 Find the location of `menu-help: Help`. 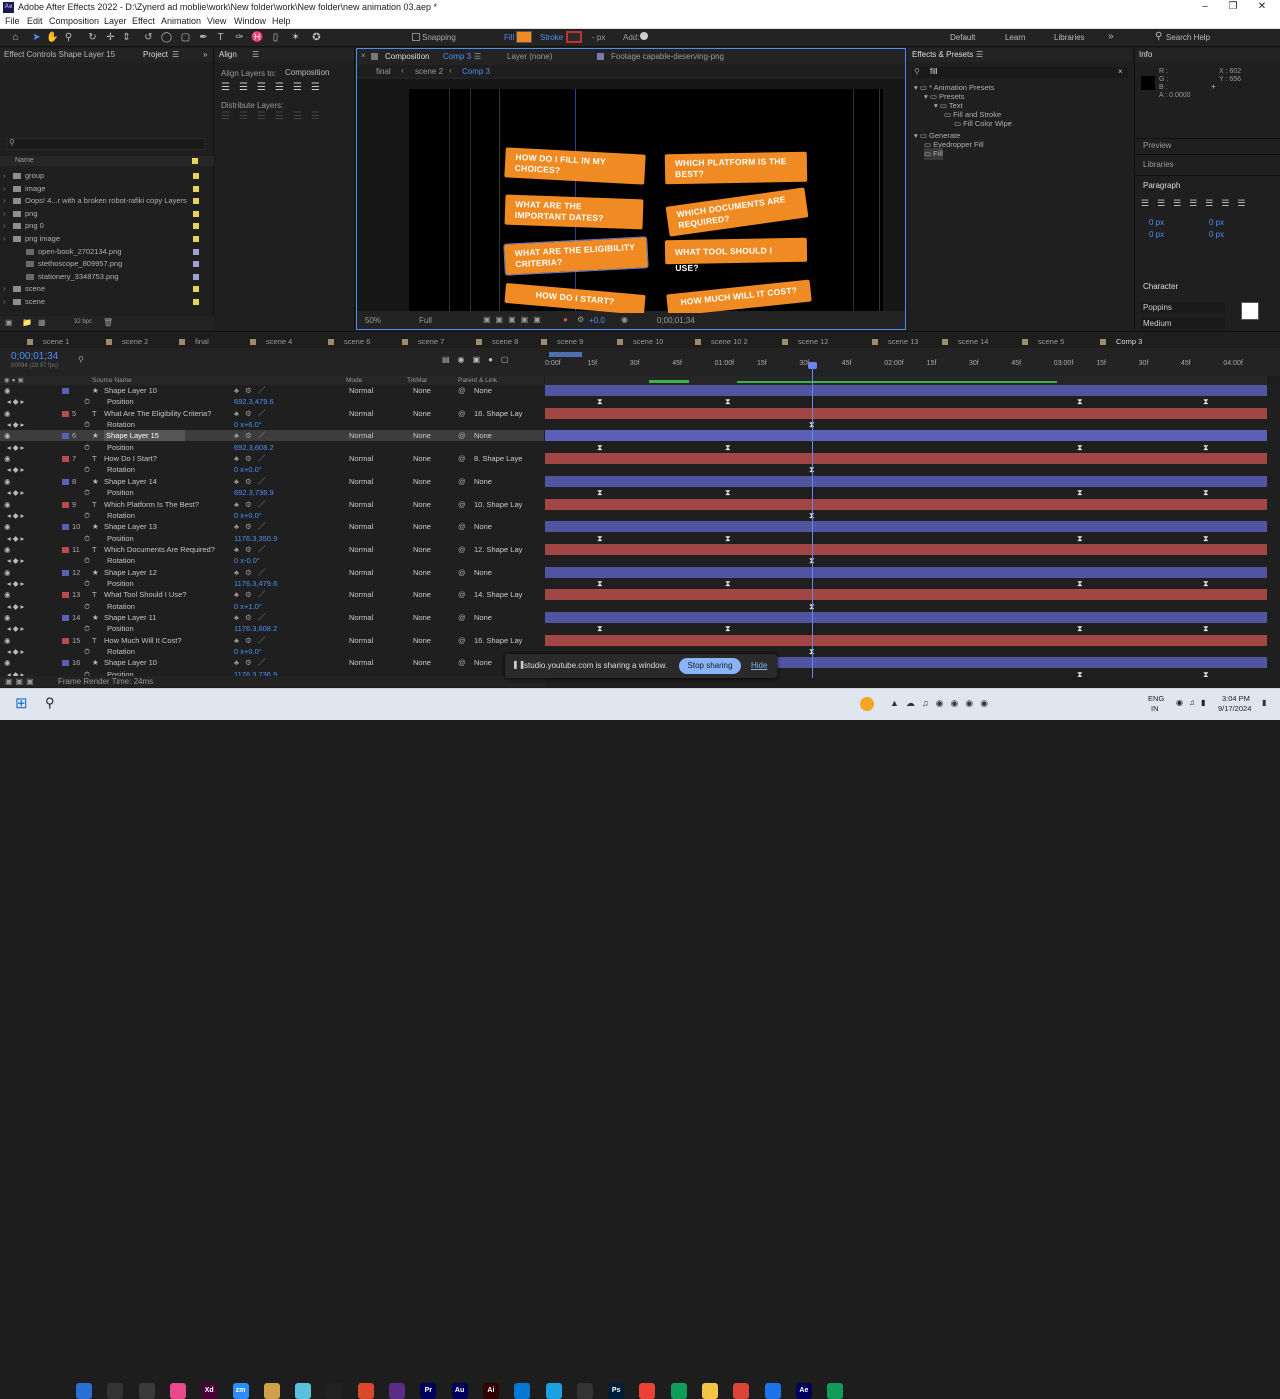

menu-help: Help is located at coordinates (281, 21).